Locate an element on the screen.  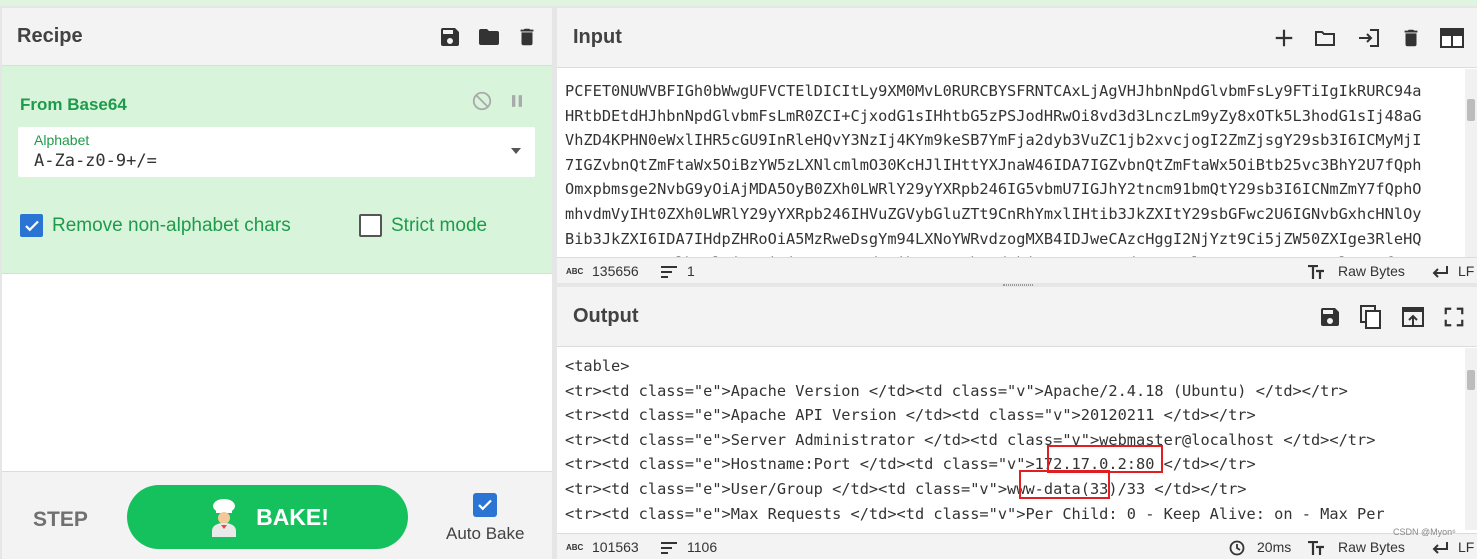
recipe-controls: STEP BAKE! Auto Bake is located at coordinates (277, 515).